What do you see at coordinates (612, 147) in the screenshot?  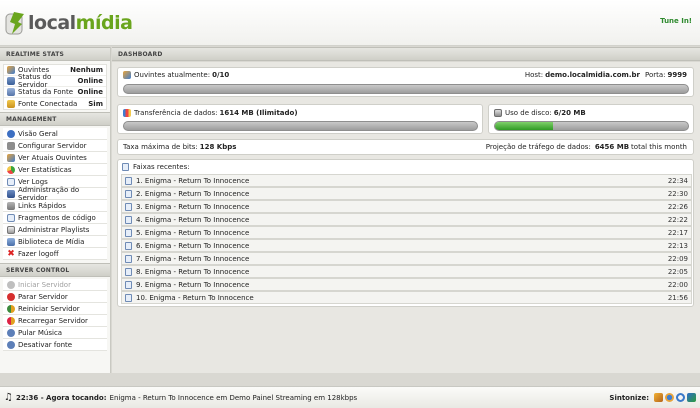 I see `projection-value: 6456 MB` at bounding box center [612, 147].